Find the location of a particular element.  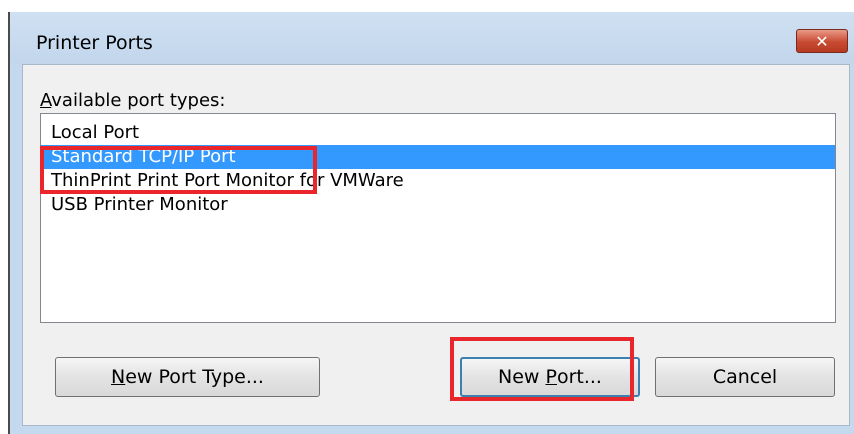

close-button: ✕ is located at coordinates (822, 41).